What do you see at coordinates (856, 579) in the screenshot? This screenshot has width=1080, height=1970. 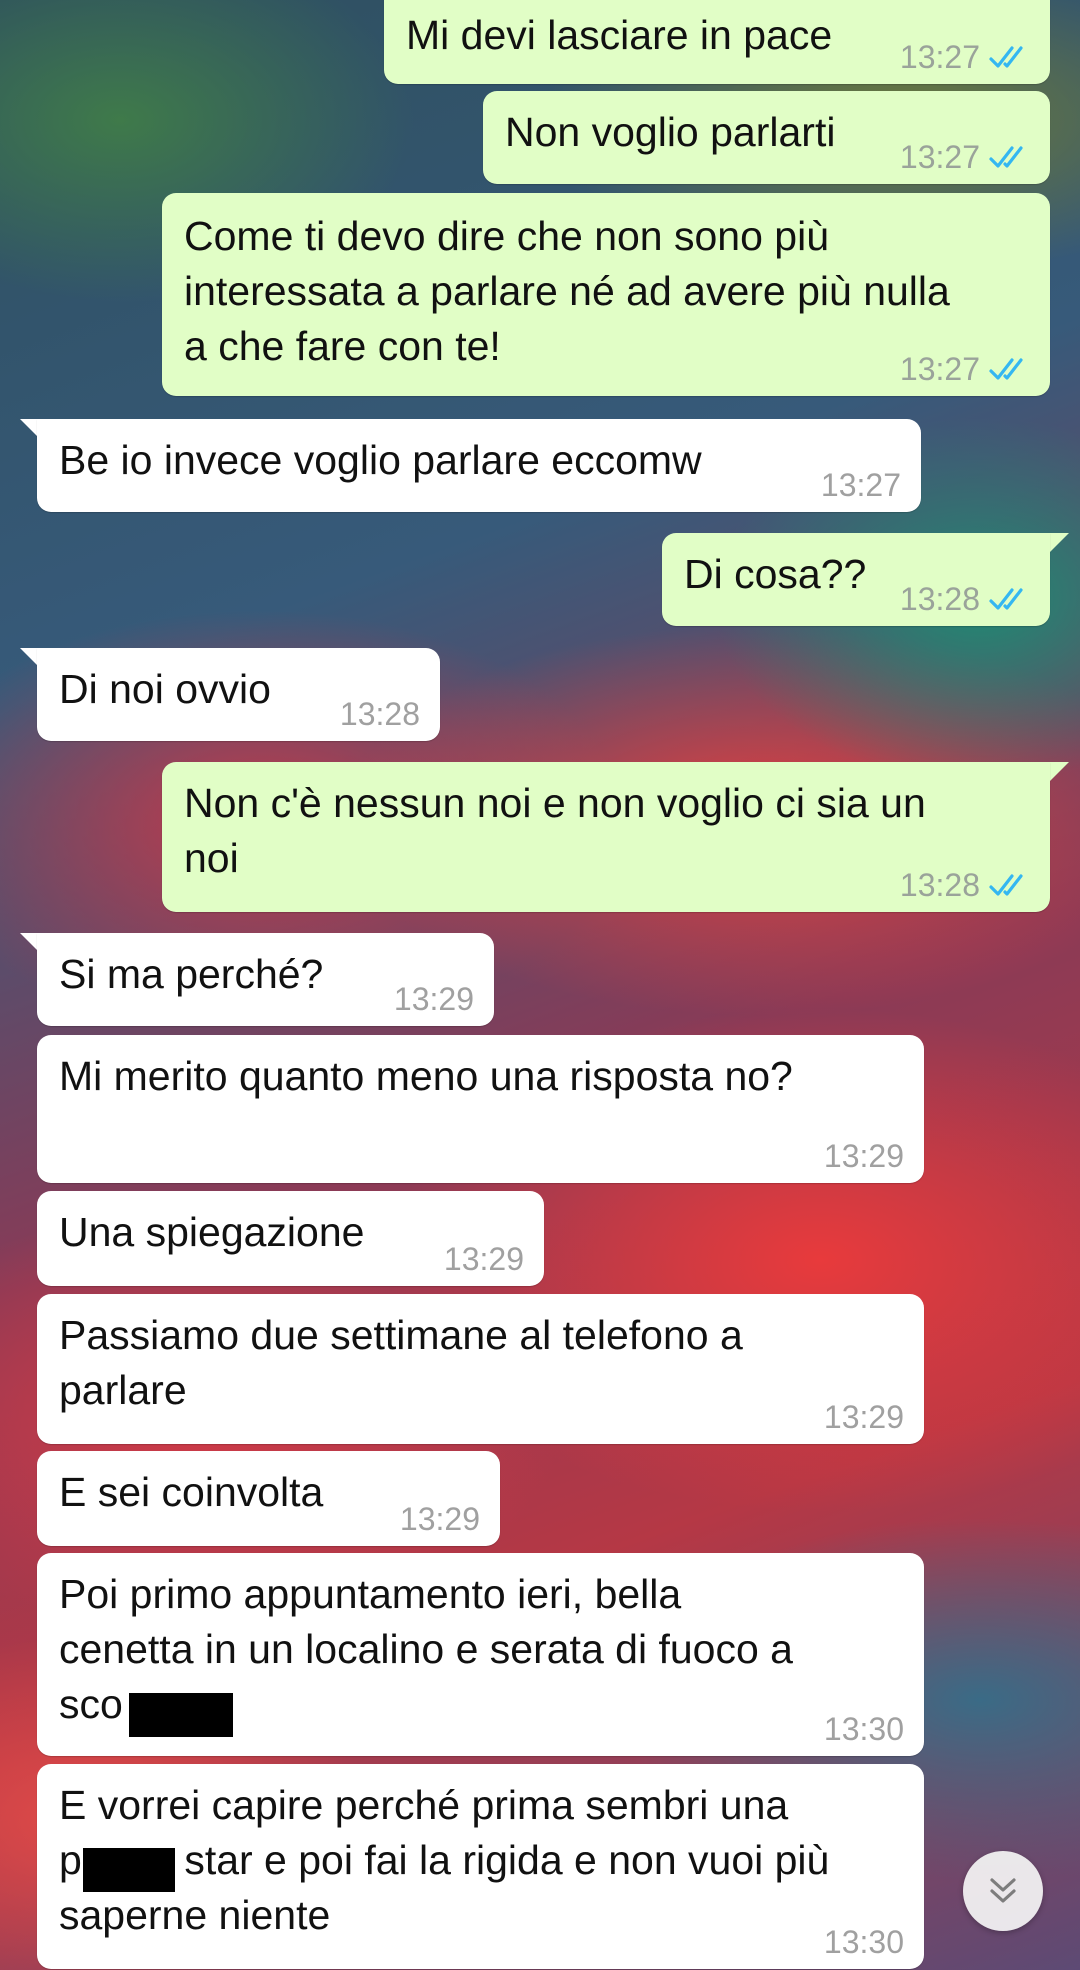 I see `message-bubble-outgoing: Di cosa?? 13:28` at bounding box center [856, 579].